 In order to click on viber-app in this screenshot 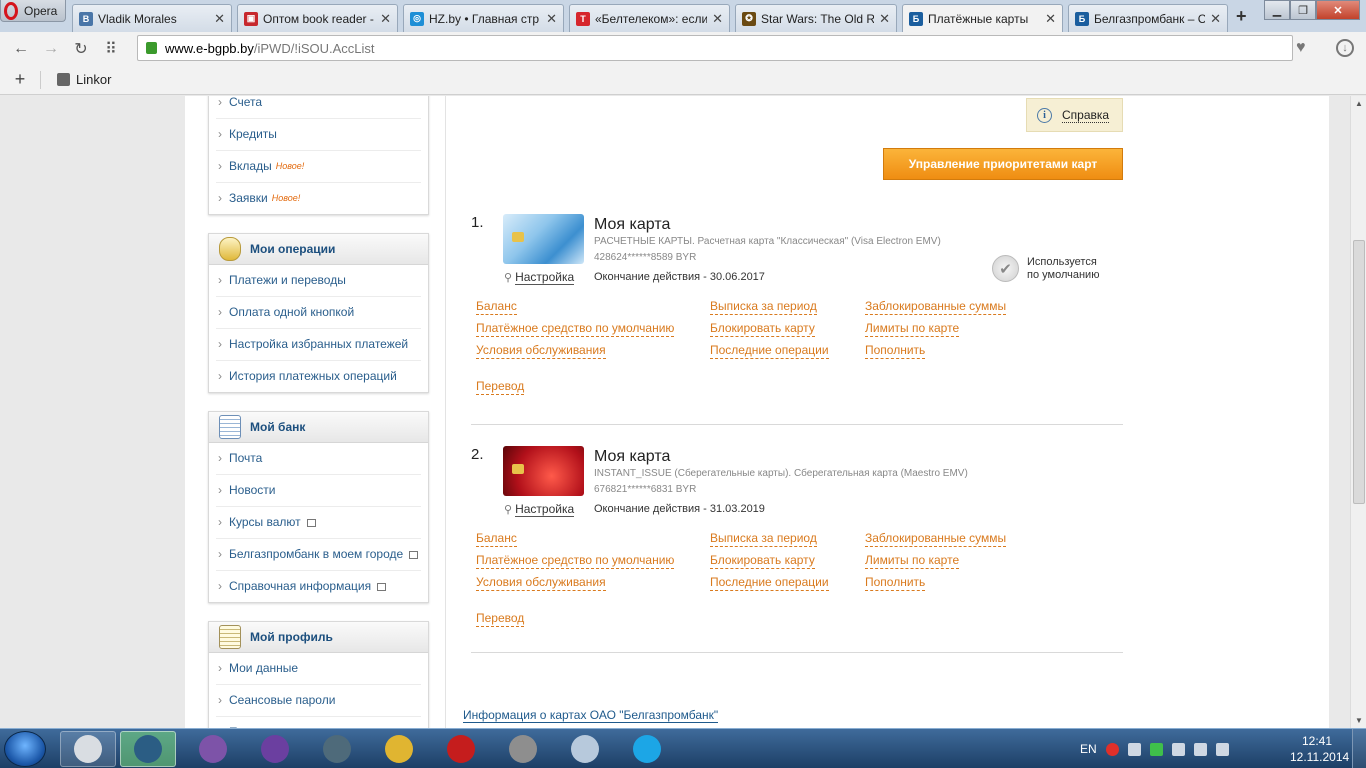, I will do `click(213, 749)`.